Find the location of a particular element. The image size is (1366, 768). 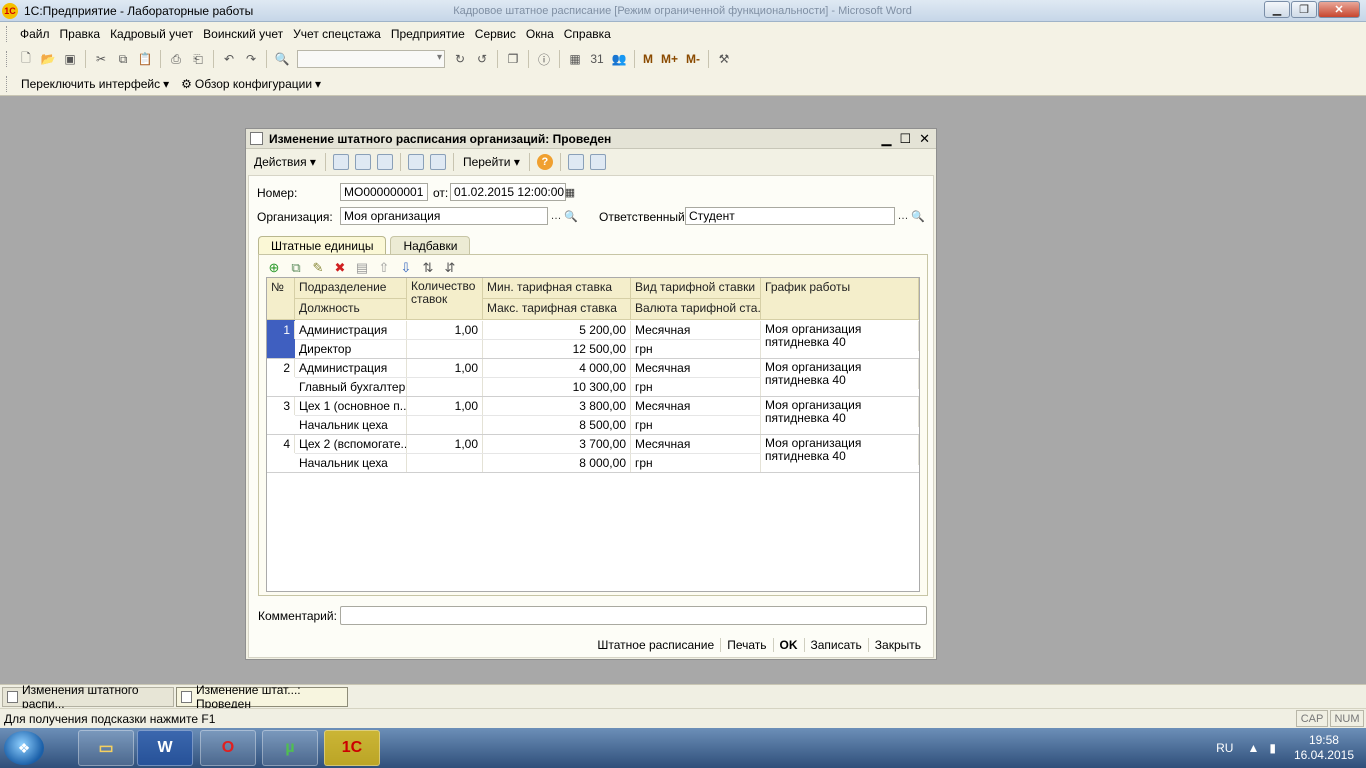

menu-special-service: Учет спецстажа is located at coordinates (337, 34).